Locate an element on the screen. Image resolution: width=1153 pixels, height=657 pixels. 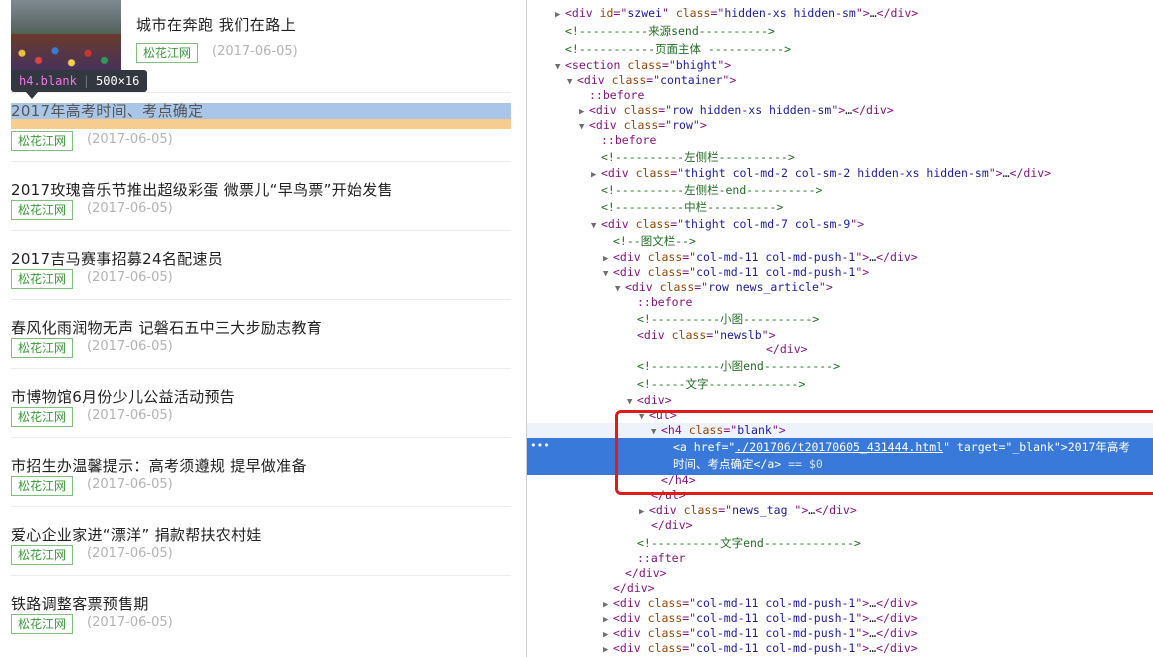
comment-text: <!----------小图end----------> is located at coordinates (739, 366).